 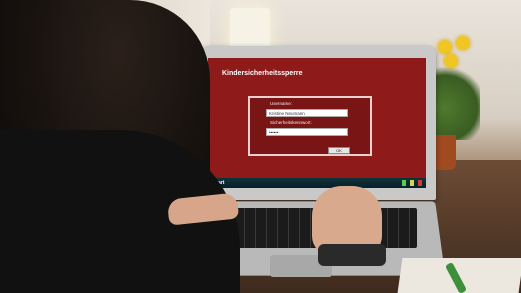 I want to click on username-label: Username:, so click(x=281, y=103).